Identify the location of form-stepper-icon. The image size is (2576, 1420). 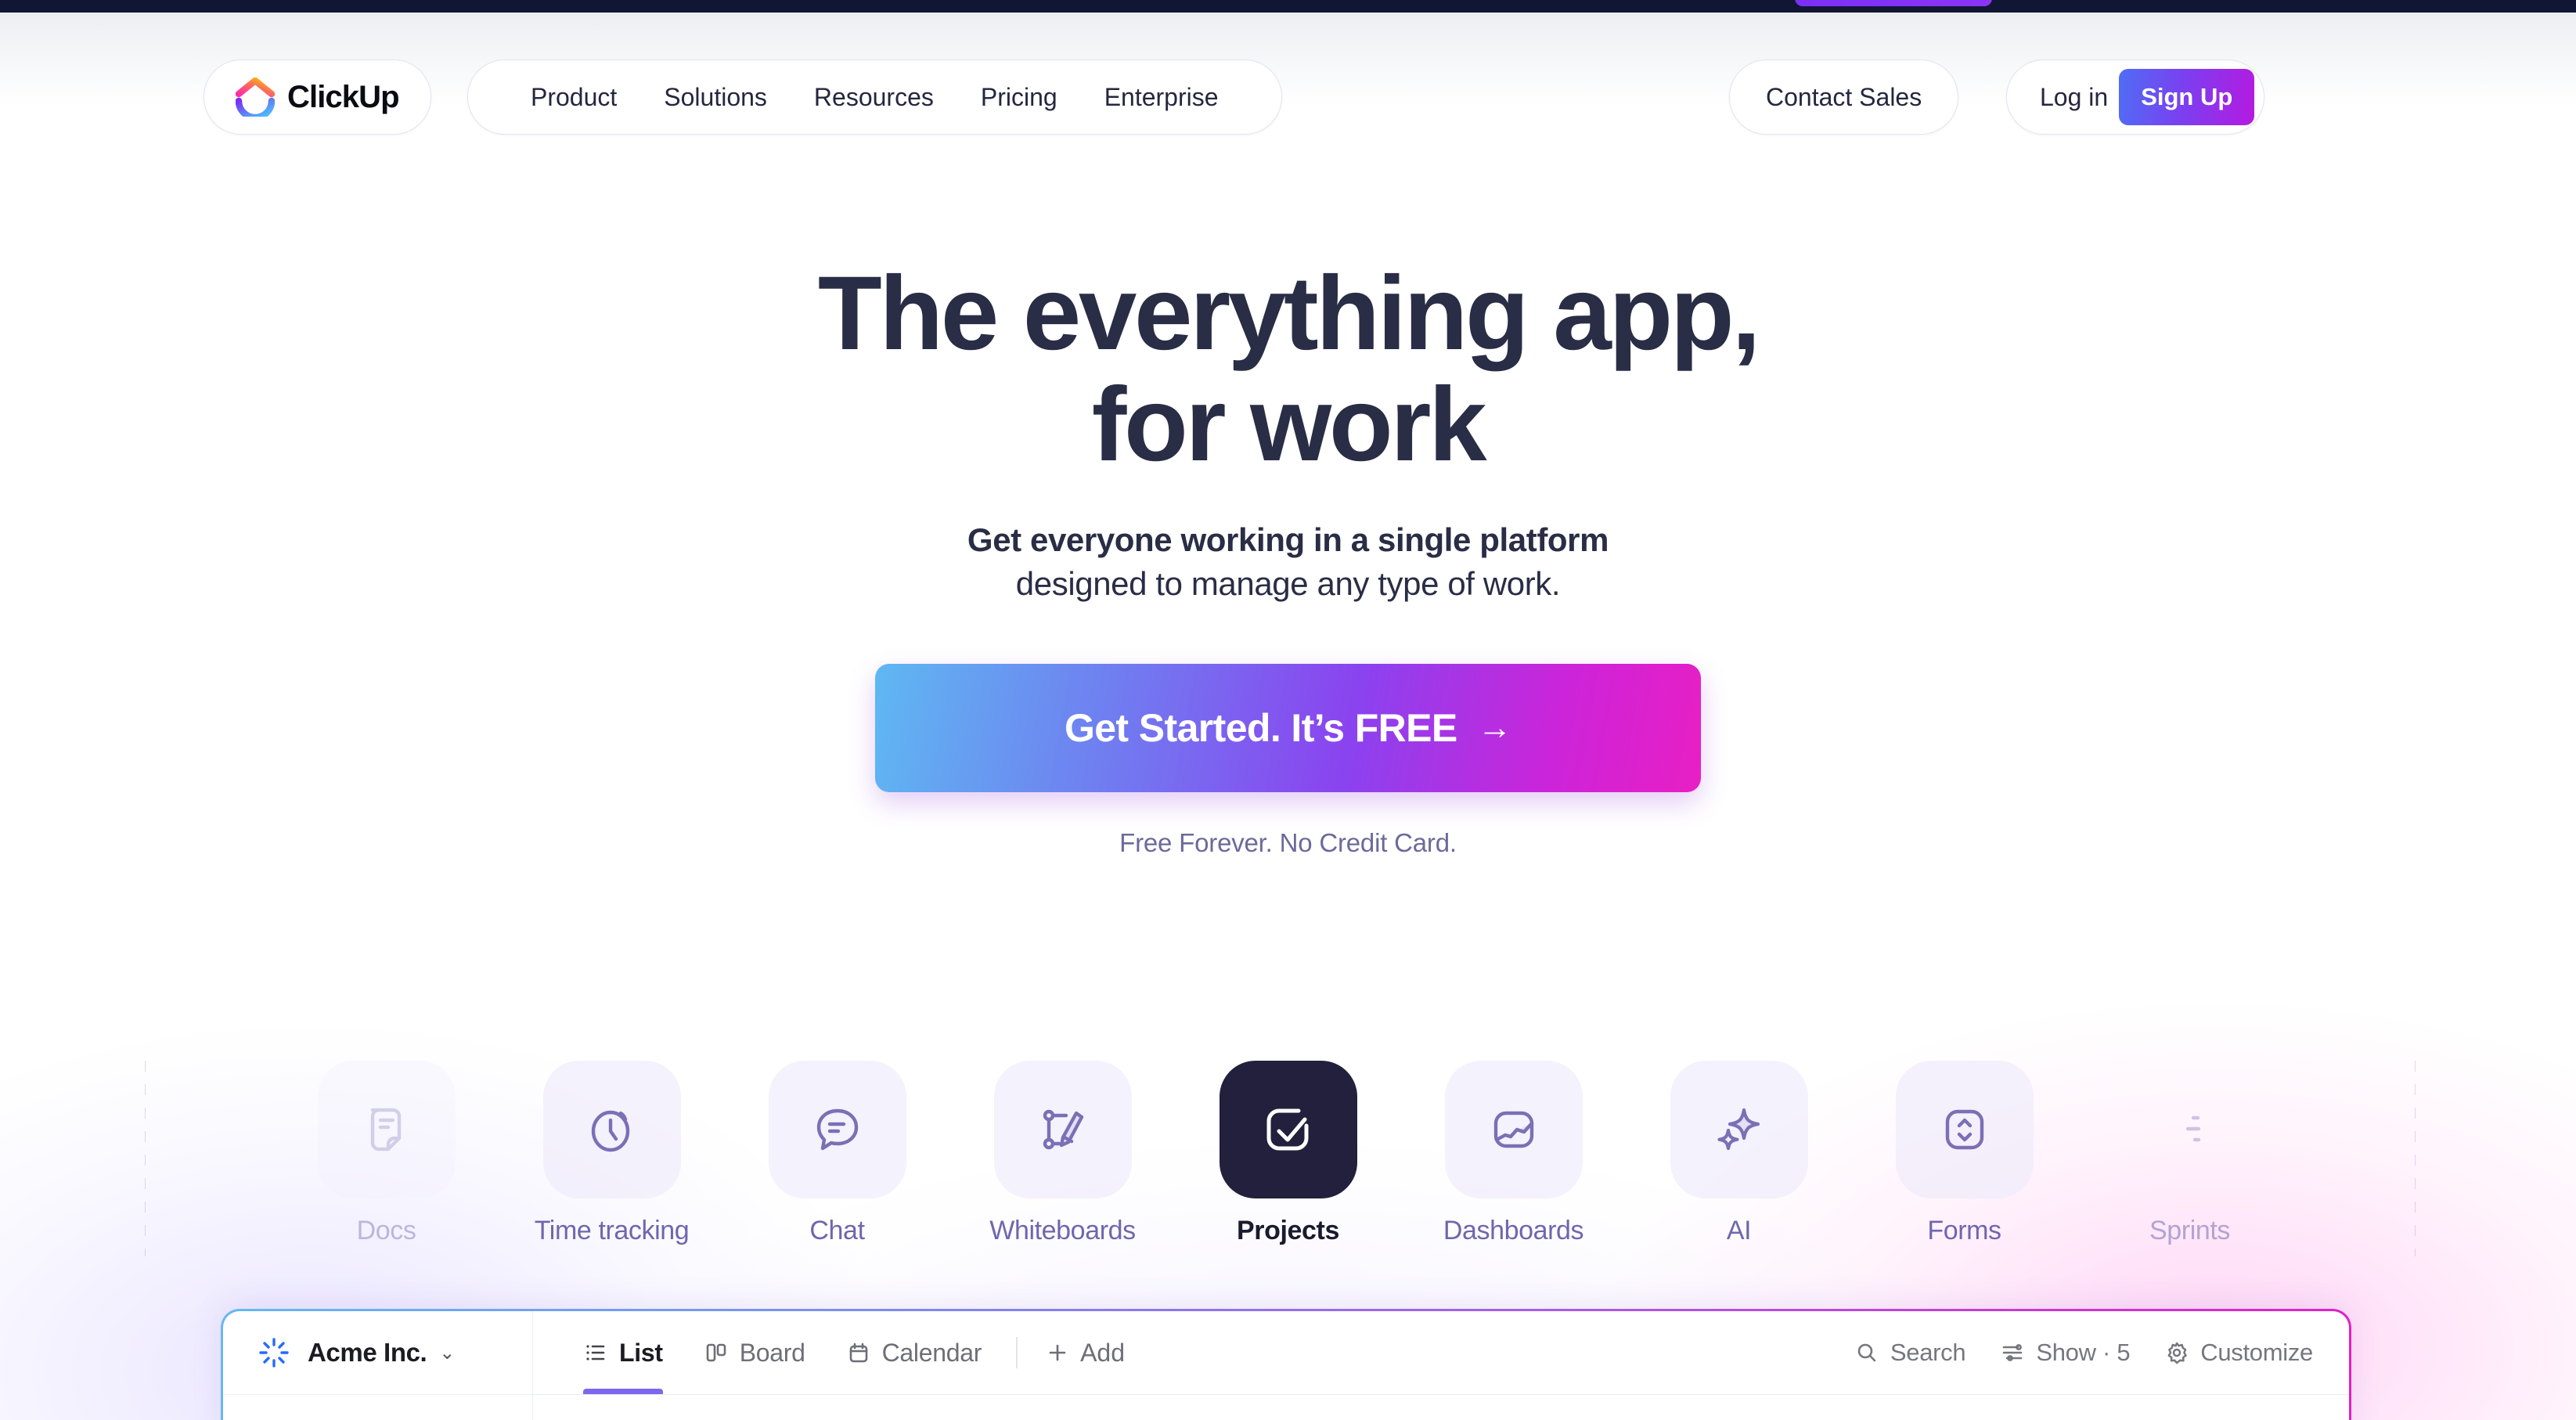
(1964, 1130).